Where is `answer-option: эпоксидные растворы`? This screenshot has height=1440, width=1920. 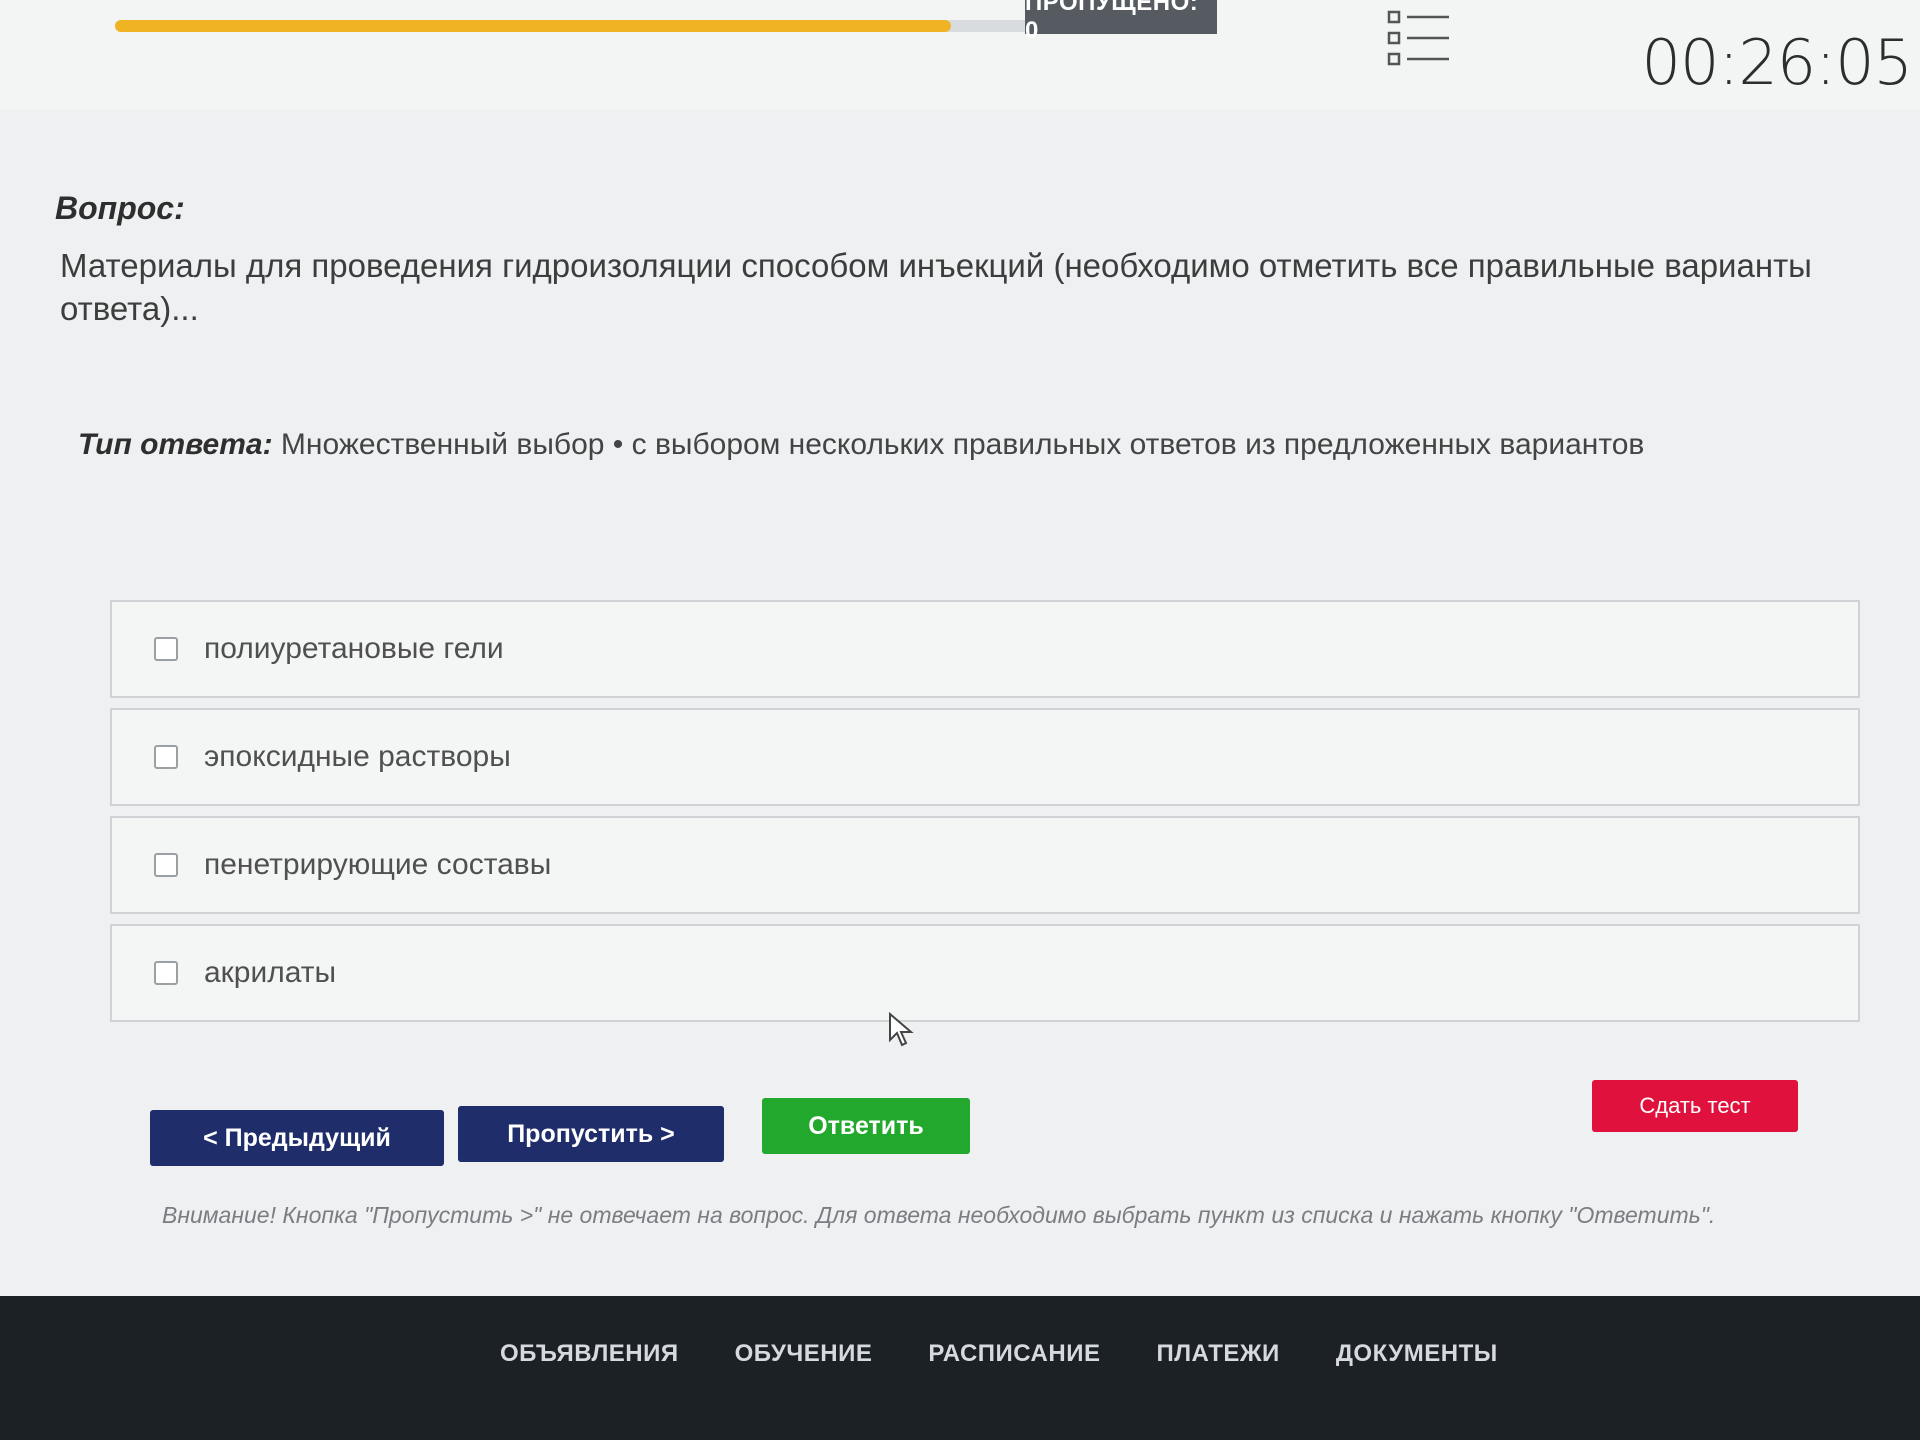 answer-option: эпоксидные растворы is located at coordinates (985, 757).